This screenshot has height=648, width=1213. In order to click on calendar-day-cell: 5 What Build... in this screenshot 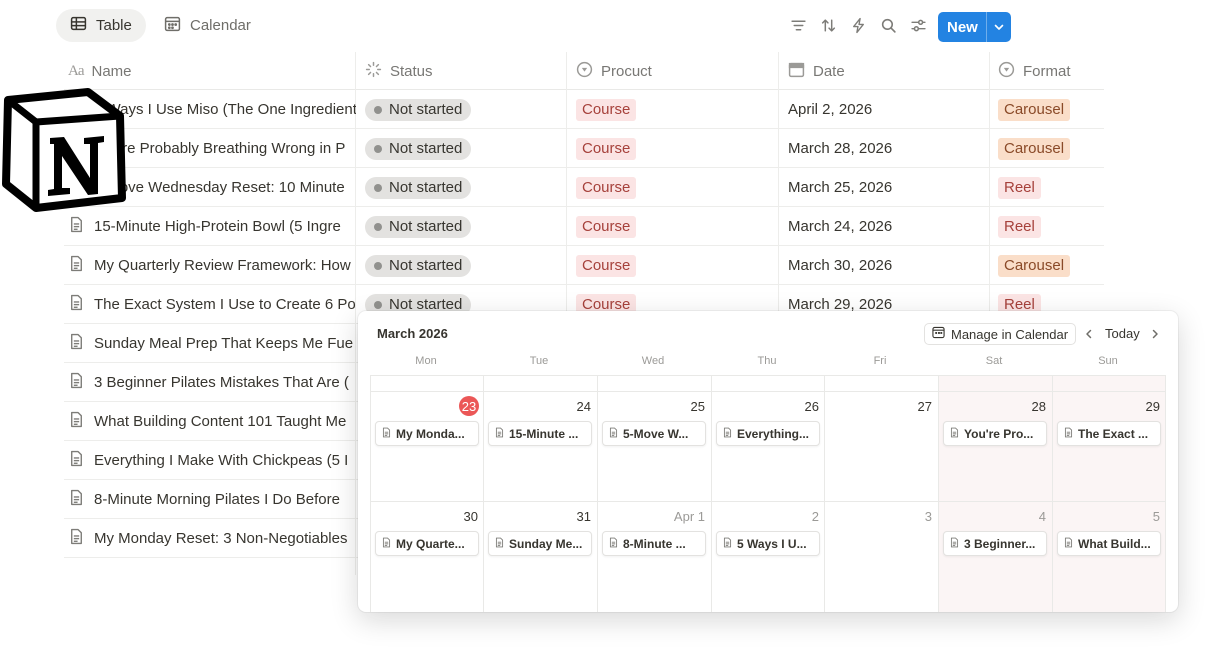, I will do `click(1109, 557)`.